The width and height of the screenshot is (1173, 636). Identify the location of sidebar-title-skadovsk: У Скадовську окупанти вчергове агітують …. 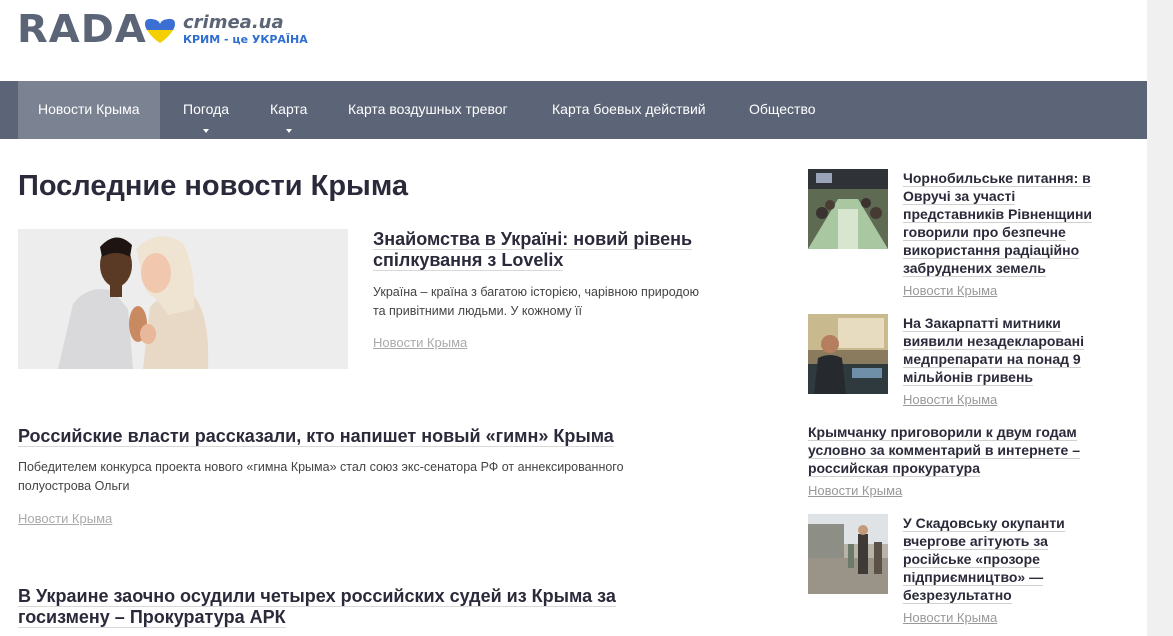
(984, 559).